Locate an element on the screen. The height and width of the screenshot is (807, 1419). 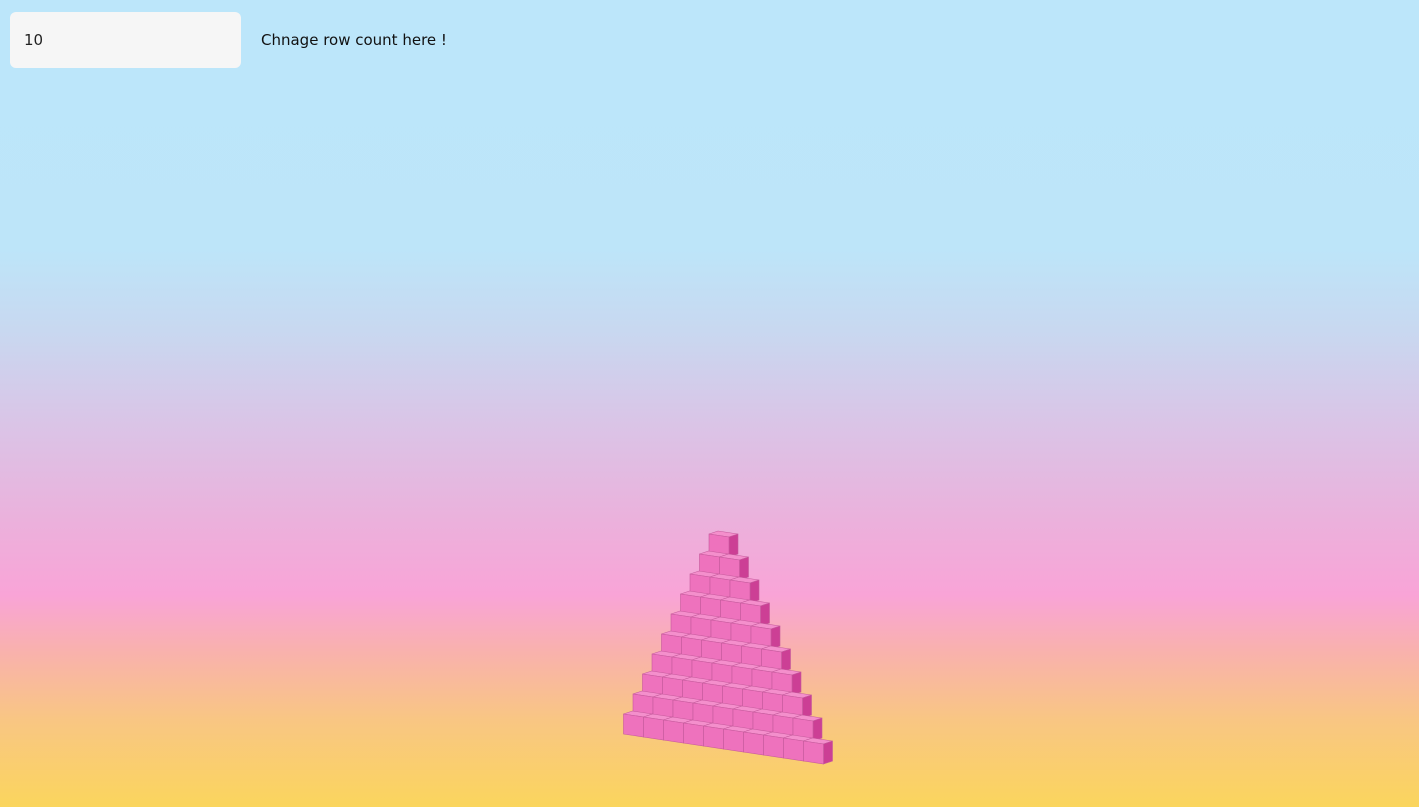
row-count-input is located at coordinates (125, 40).